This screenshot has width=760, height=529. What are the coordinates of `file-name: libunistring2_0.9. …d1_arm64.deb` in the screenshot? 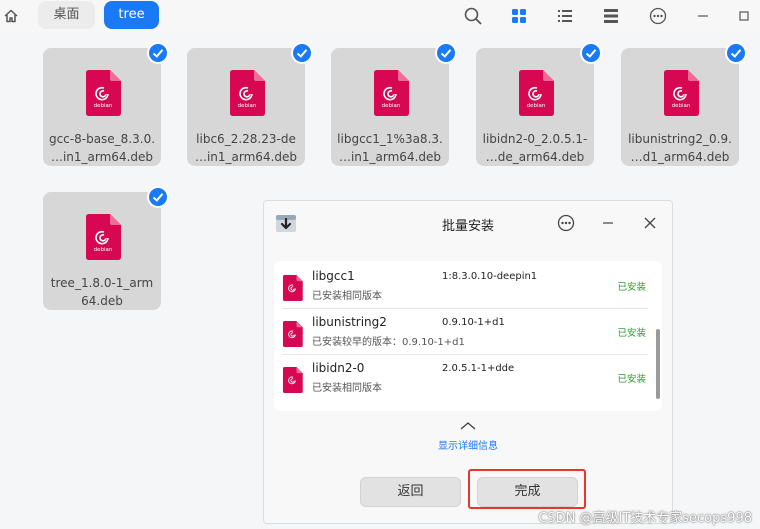 It's located at (680, 148).